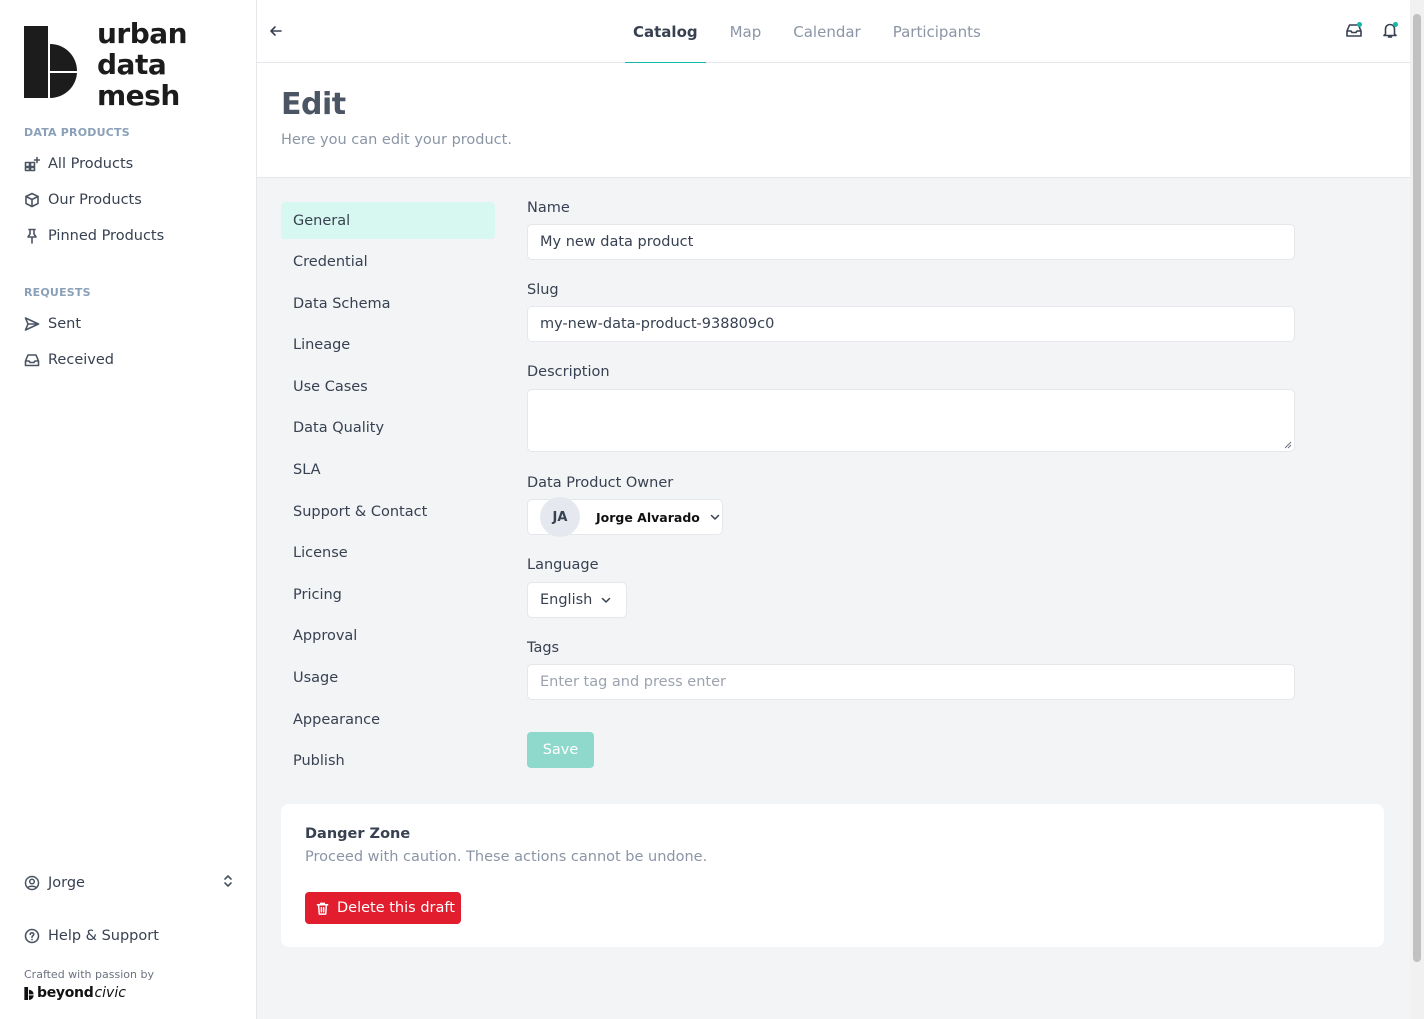  I want to click on resize-grip-icon, so click(1288, 445).